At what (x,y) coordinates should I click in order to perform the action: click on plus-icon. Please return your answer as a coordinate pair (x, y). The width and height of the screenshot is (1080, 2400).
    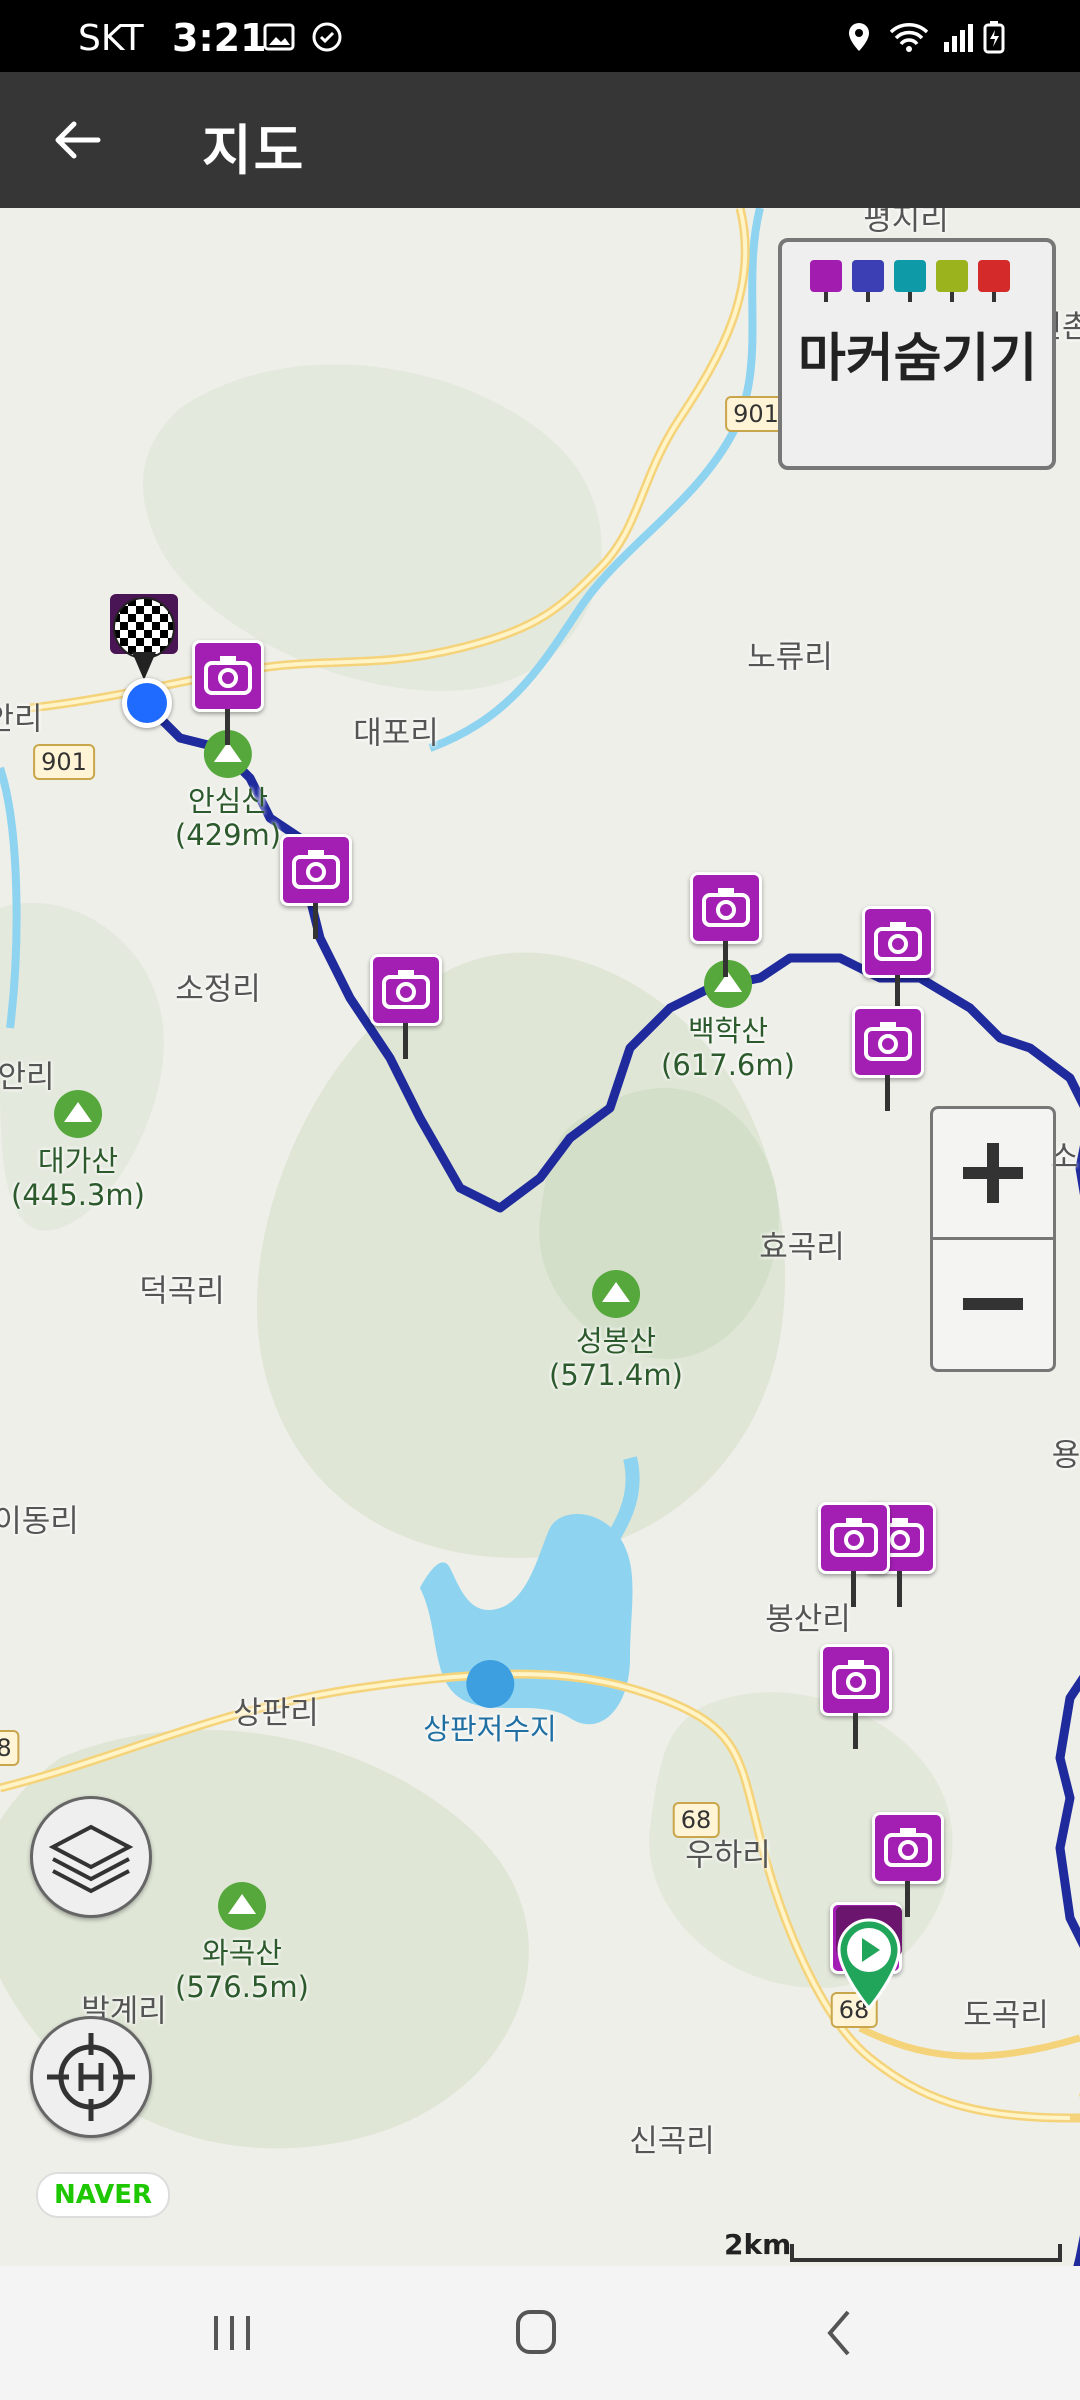
    Looking at the image, I should click on (993, 1173).